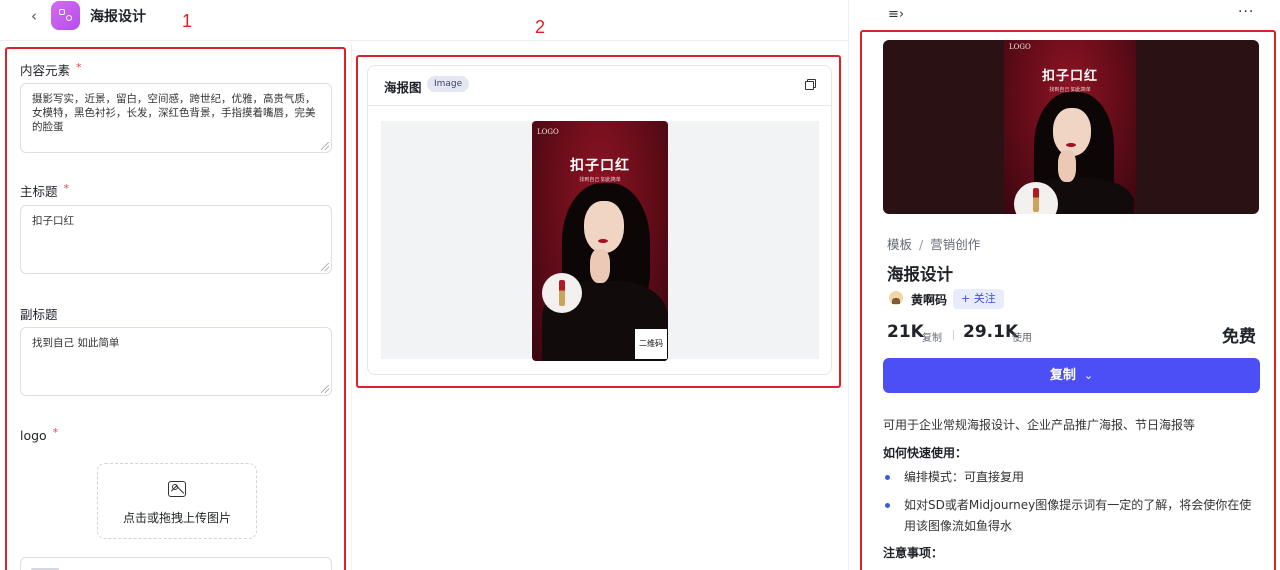 Image resolution: width=1280 pixels, height=570 pixels. What do you see at coordinates (896, 298) in the screenshot?
I see `avatar` at bounding box center [896, 298].